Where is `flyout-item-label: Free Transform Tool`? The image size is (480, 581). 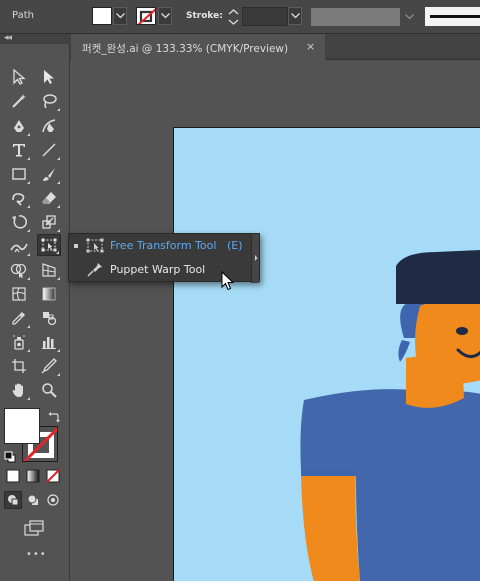
flyout-item-label: Free Transform Tool is located at coordinates (163, 245).